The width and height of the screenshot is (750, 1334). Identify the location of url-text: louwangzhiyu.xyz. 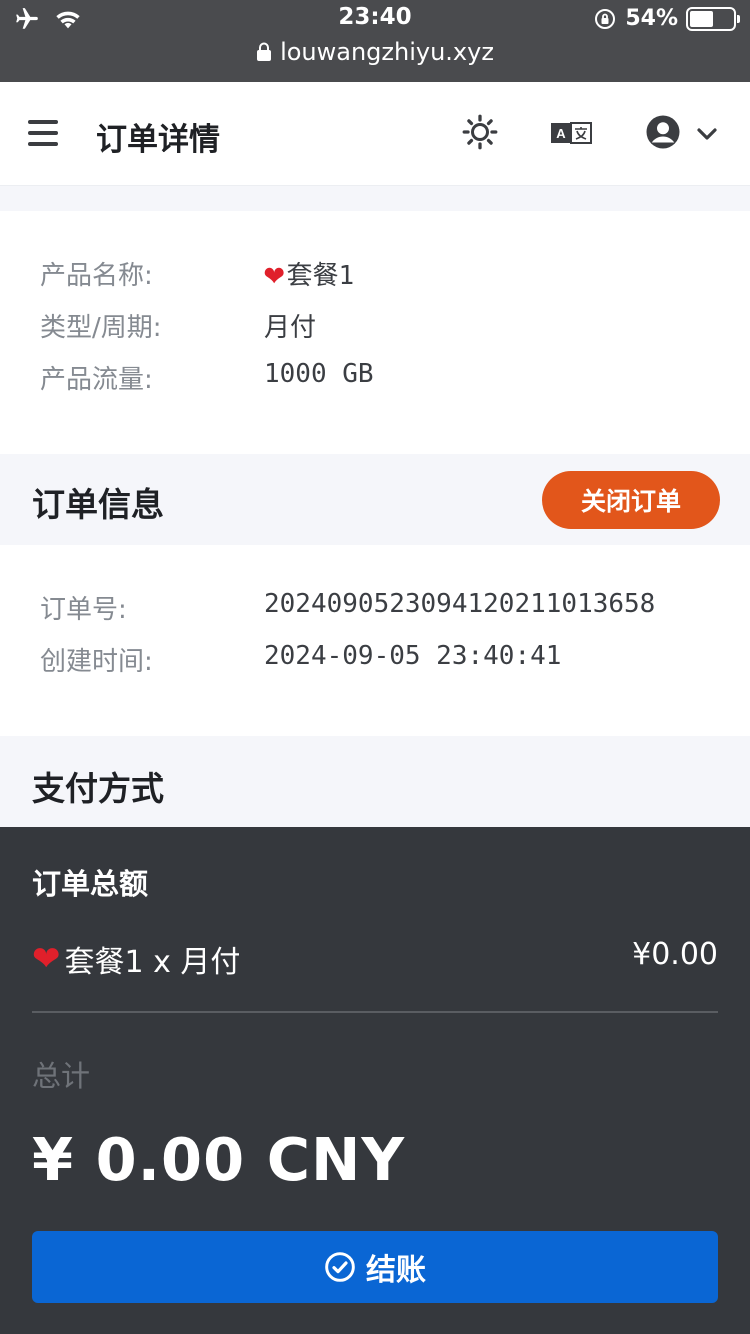
(387, 52).